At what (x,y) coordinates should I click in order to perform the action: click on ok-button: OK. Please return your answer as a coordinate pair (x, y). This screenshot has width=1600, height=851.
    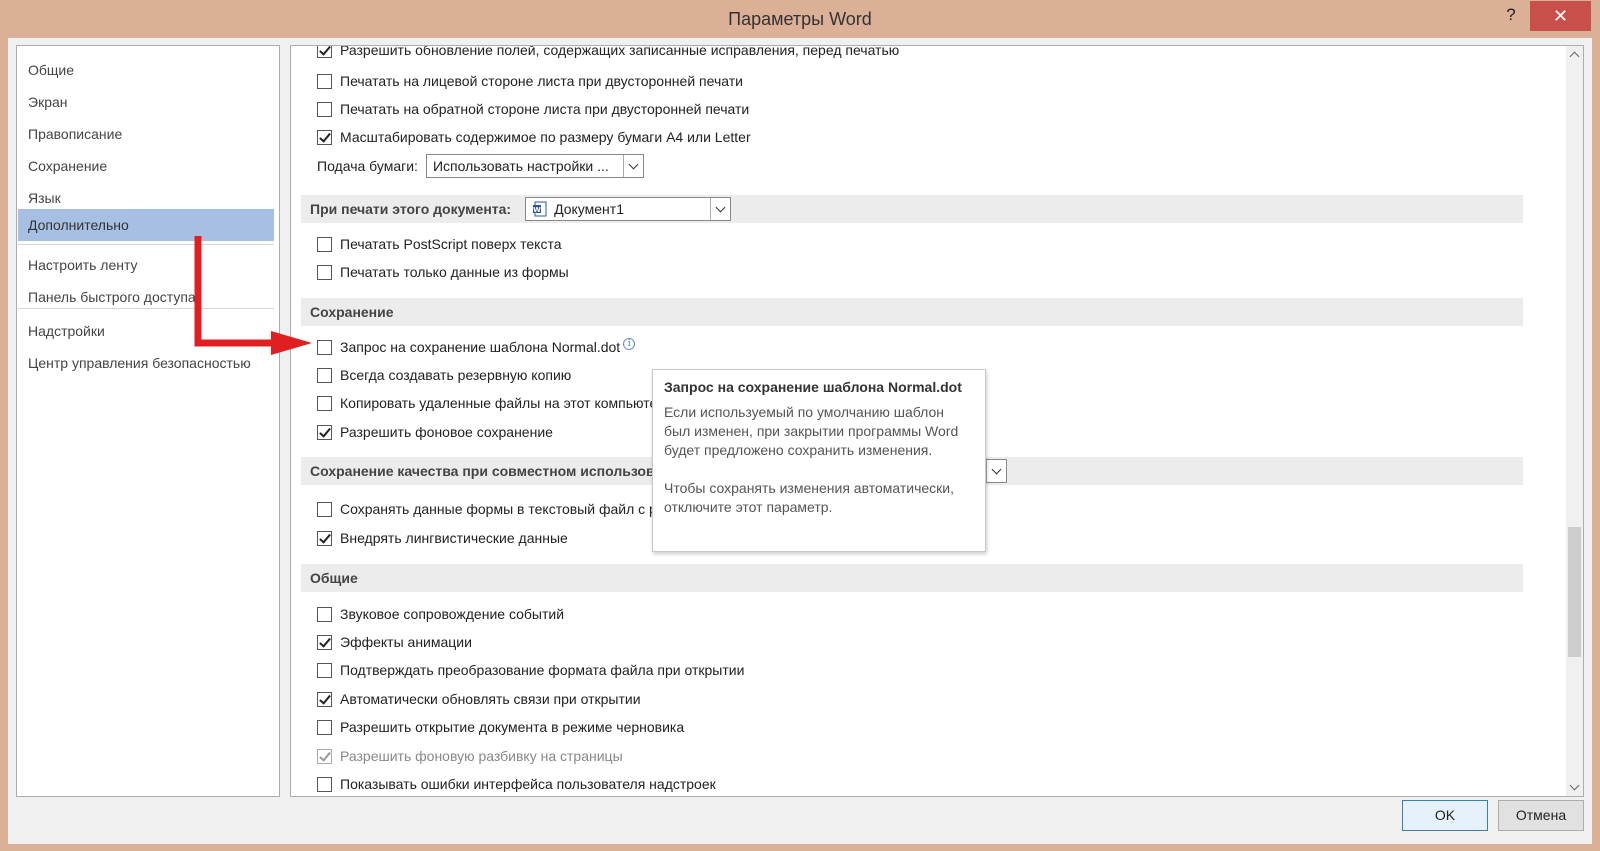
    Looking at the image, I should click on (1445, 815).